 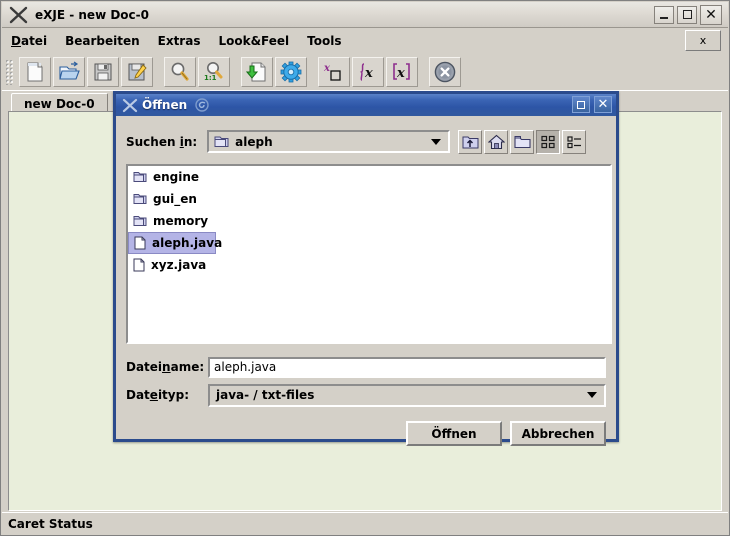 I want to click on save-button, so click(x=103, y=71).